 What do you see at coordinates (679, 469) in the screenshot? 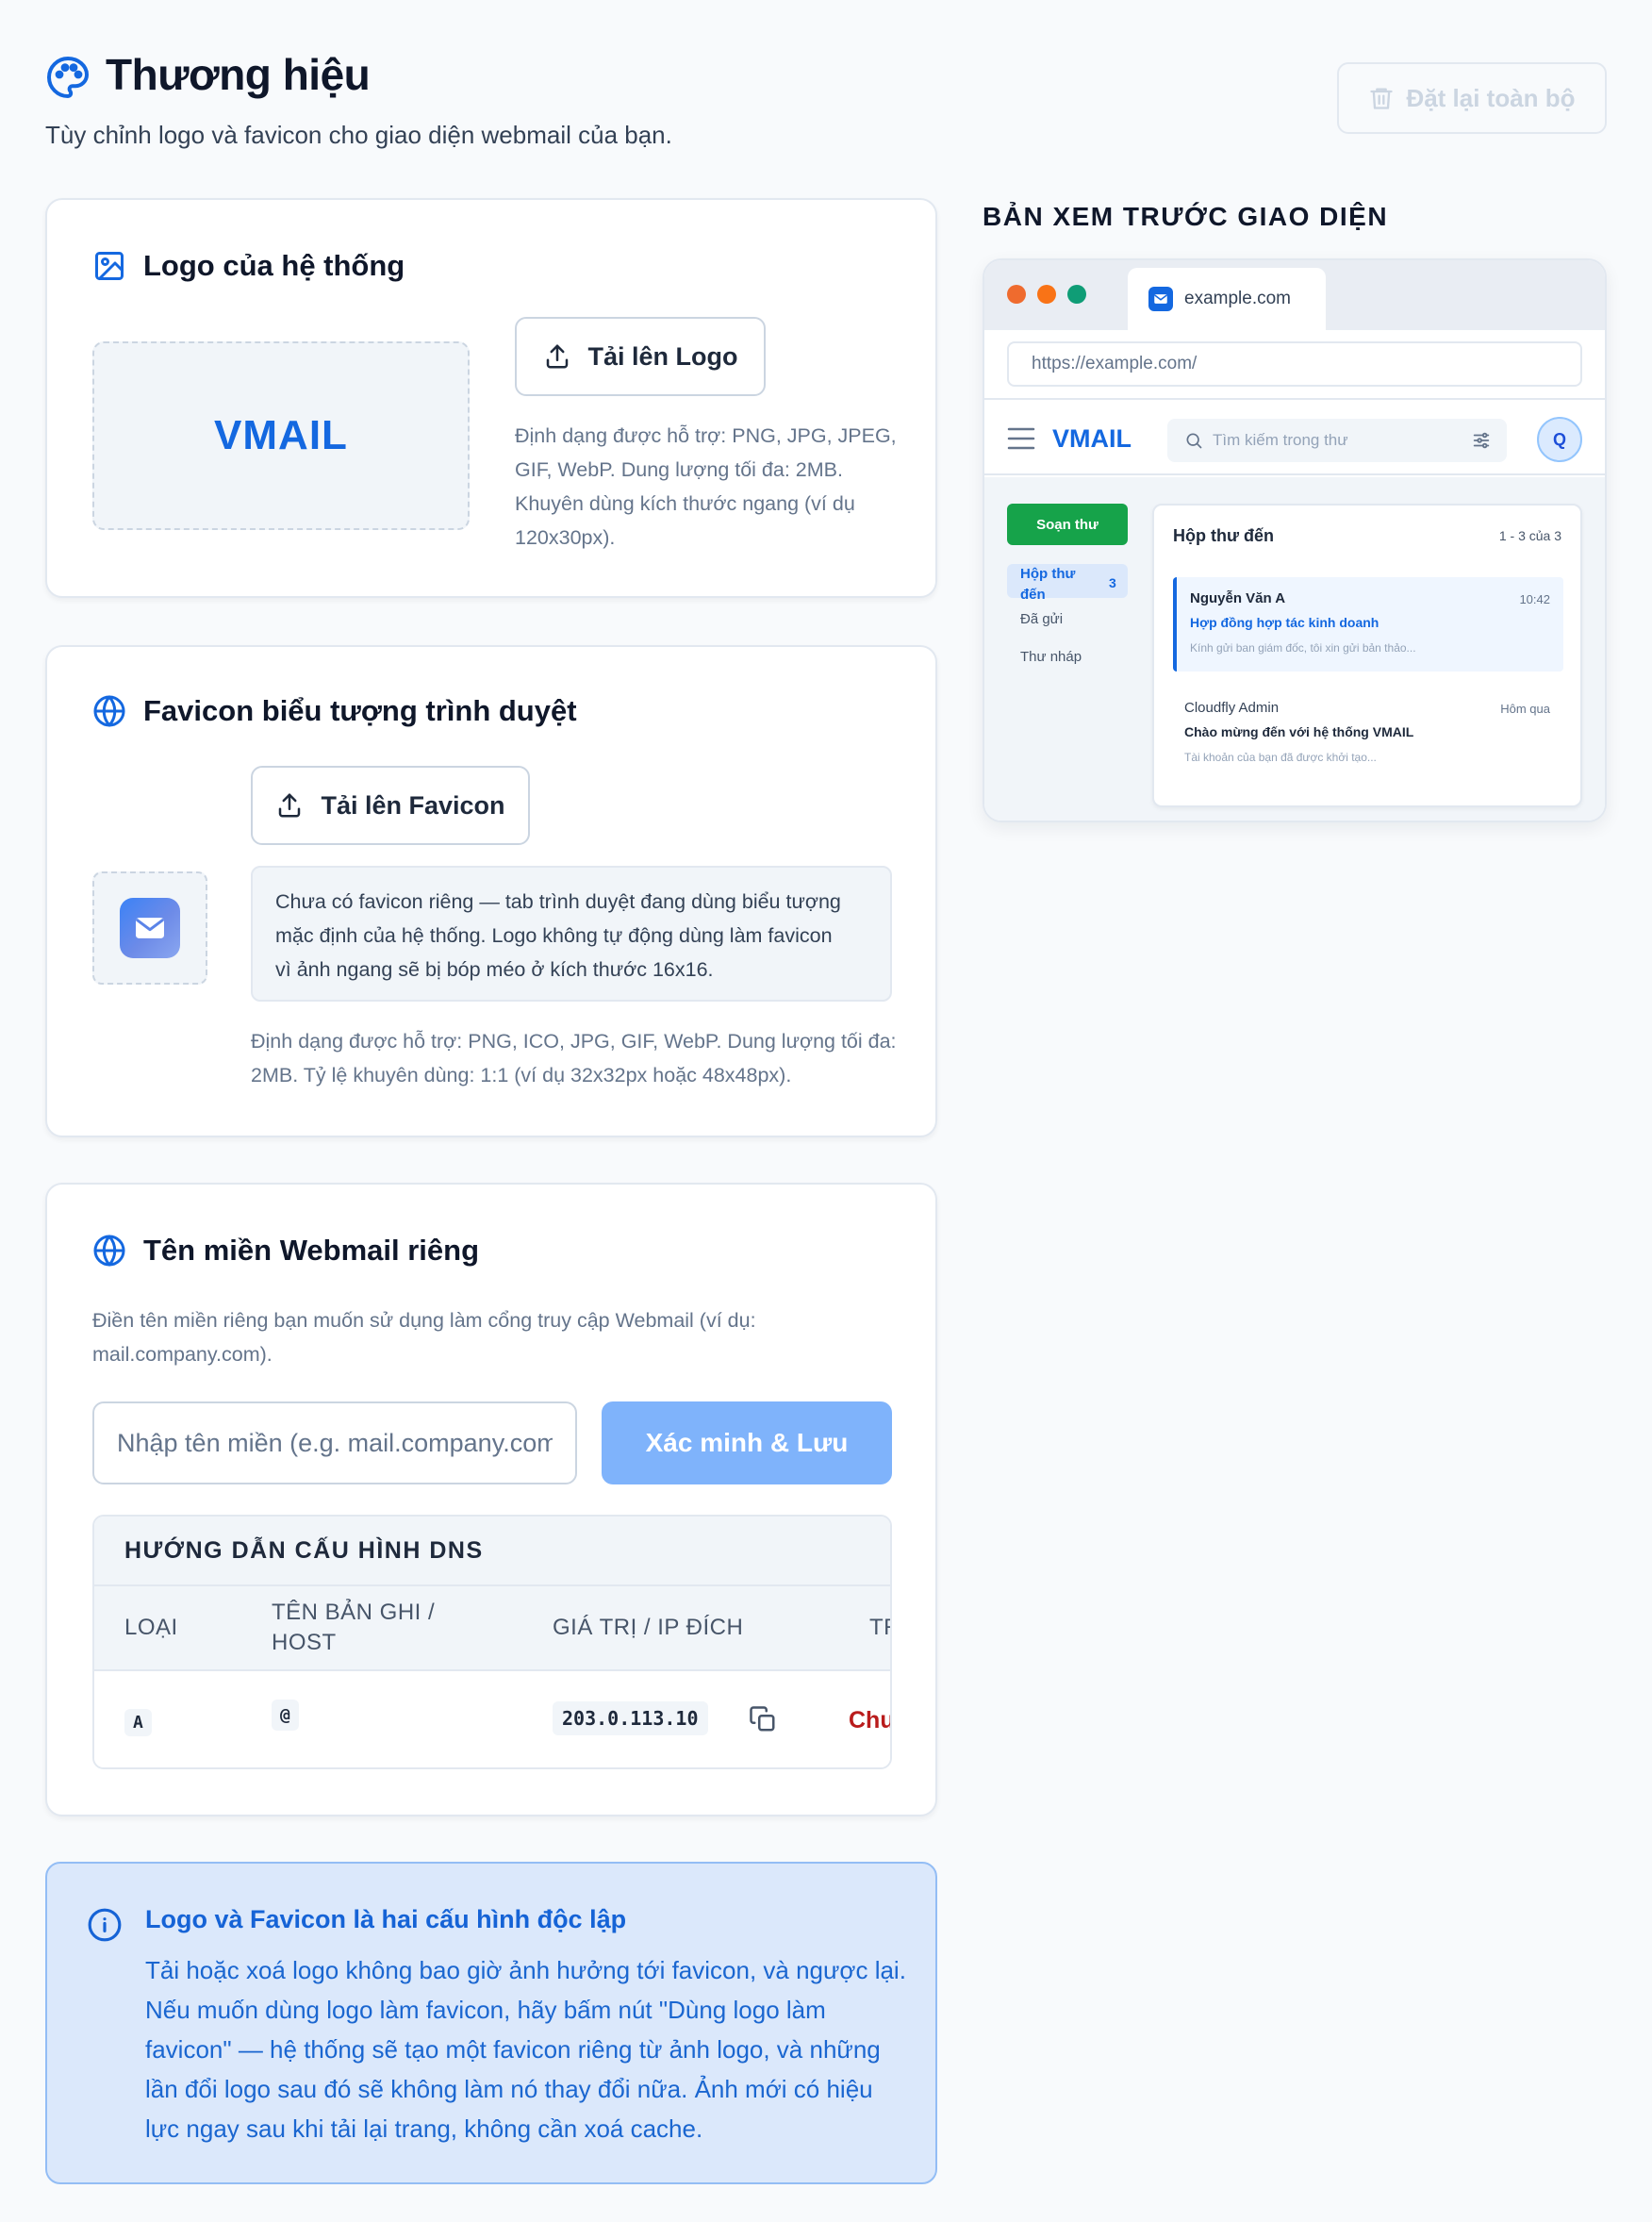
I see `logo-hint-line: GIF, WebP. Dung lượng tối đa: 2MB.` at bounding box center [679, 469].